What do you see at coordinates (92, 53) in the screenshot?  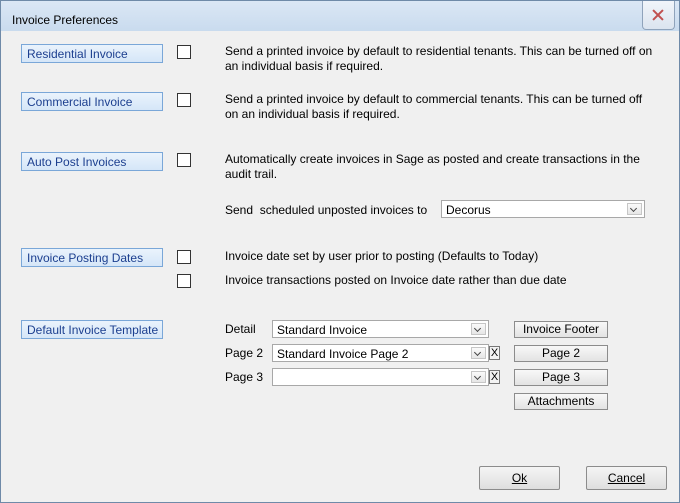 I see `residential-invoice-button: Residential Invoice` at bounding box center [92, 53].